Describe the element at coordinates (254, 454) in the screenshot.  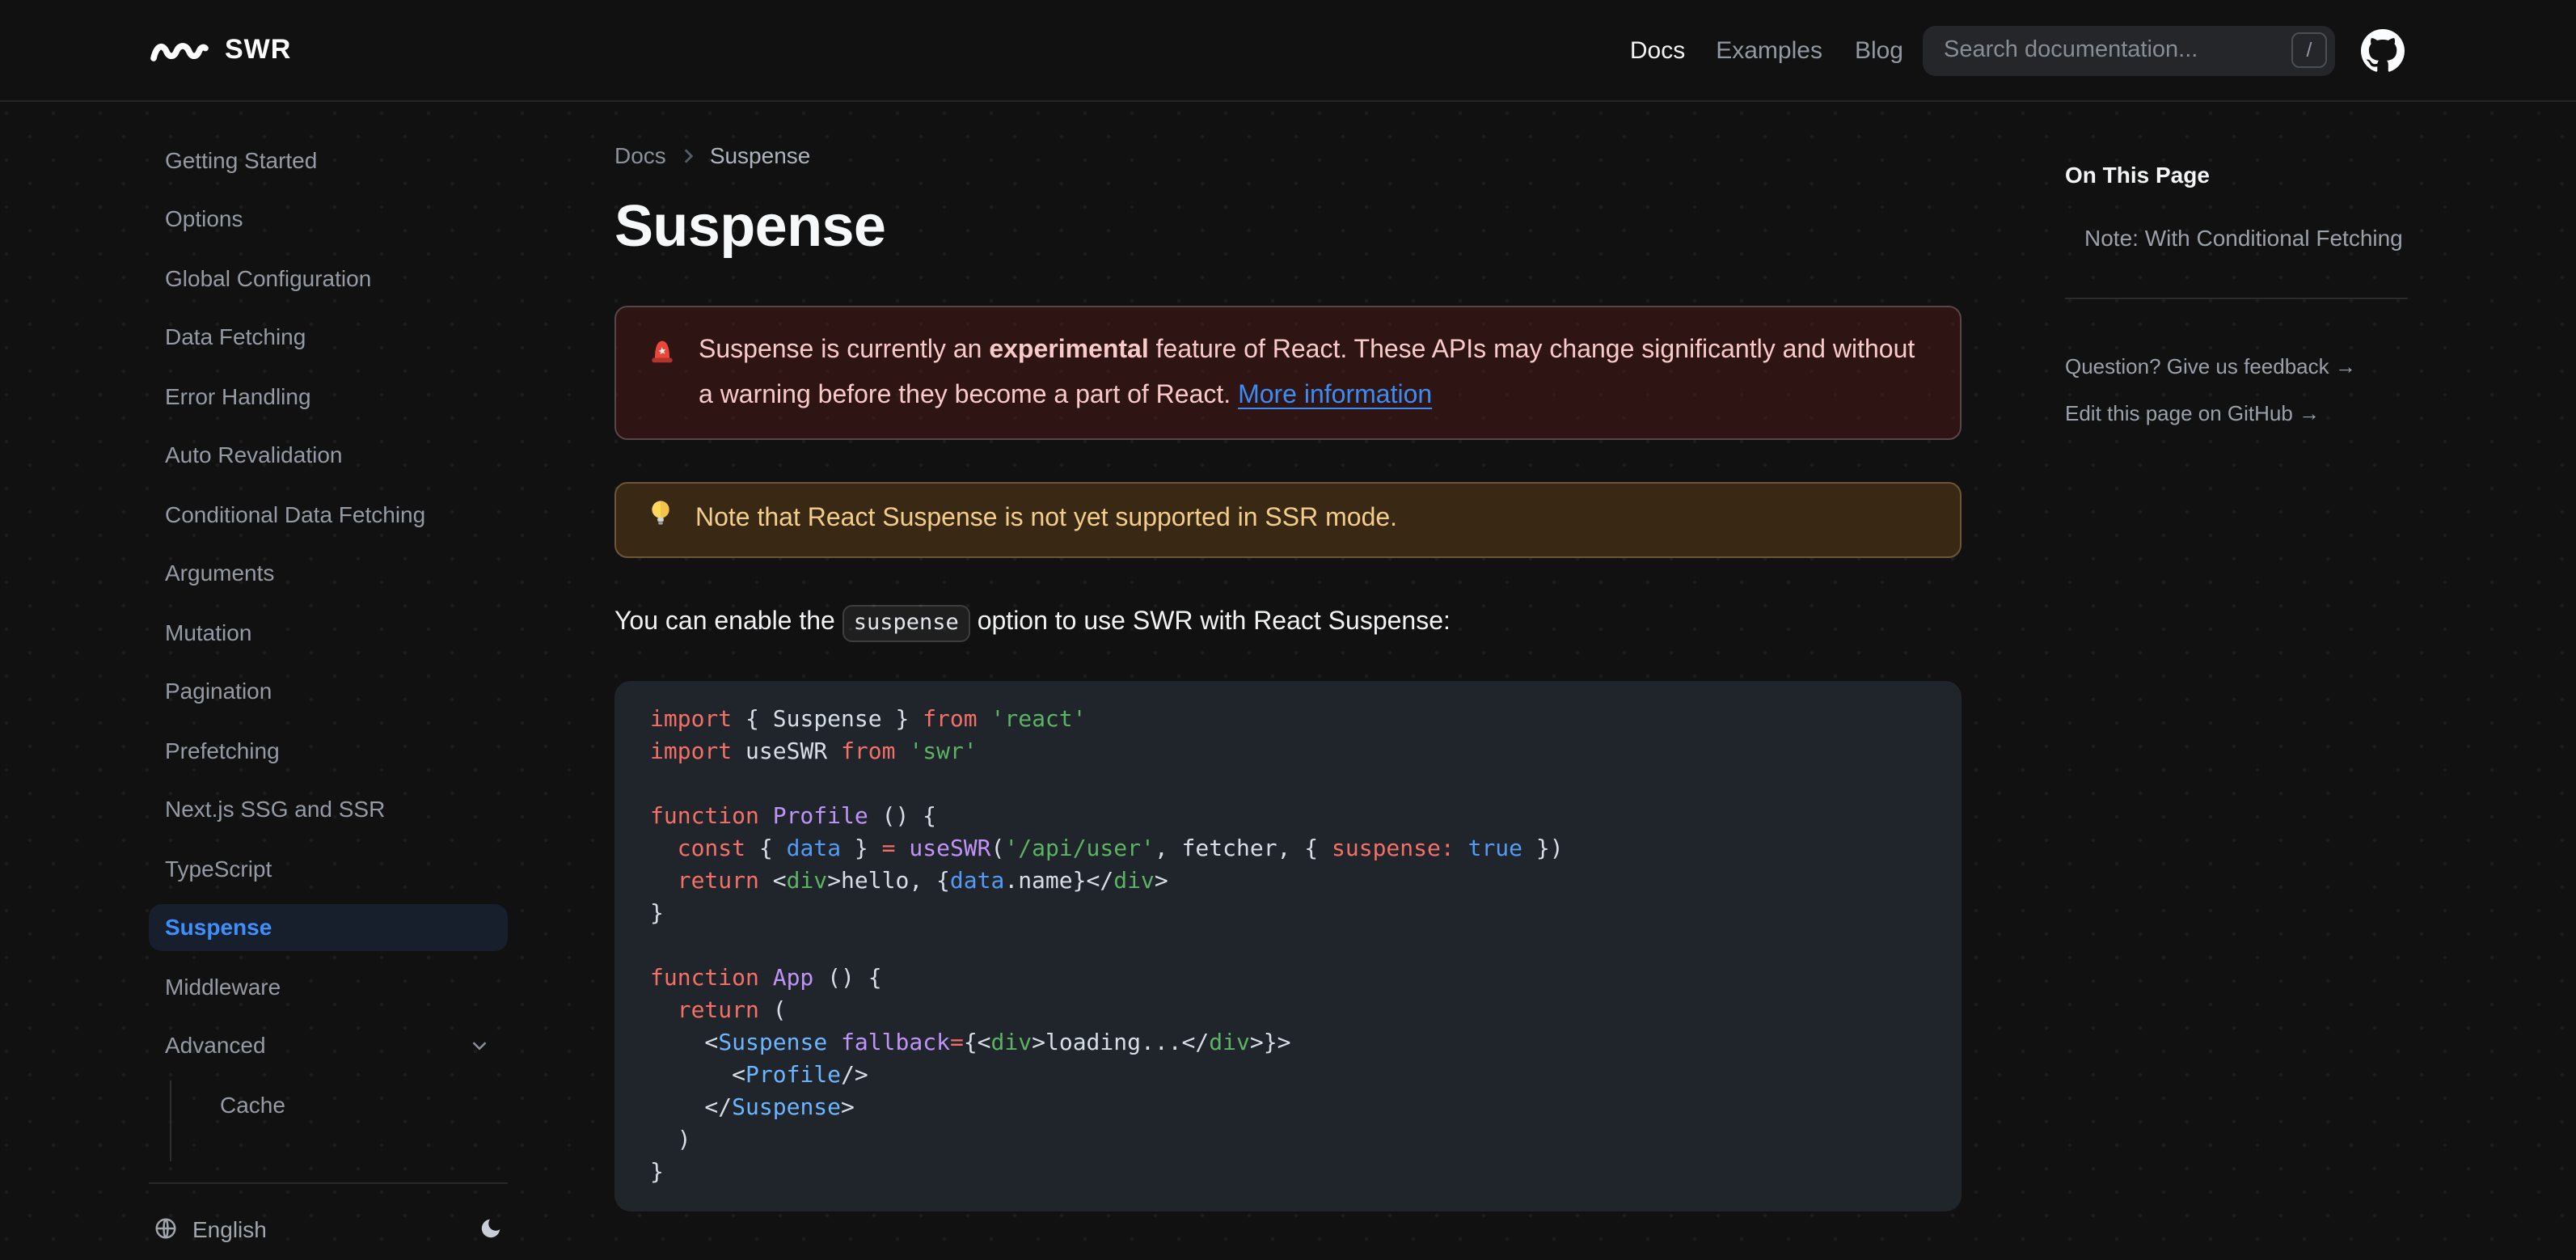
I see `sidebar-item-label: Auto Revalidation` at that location.